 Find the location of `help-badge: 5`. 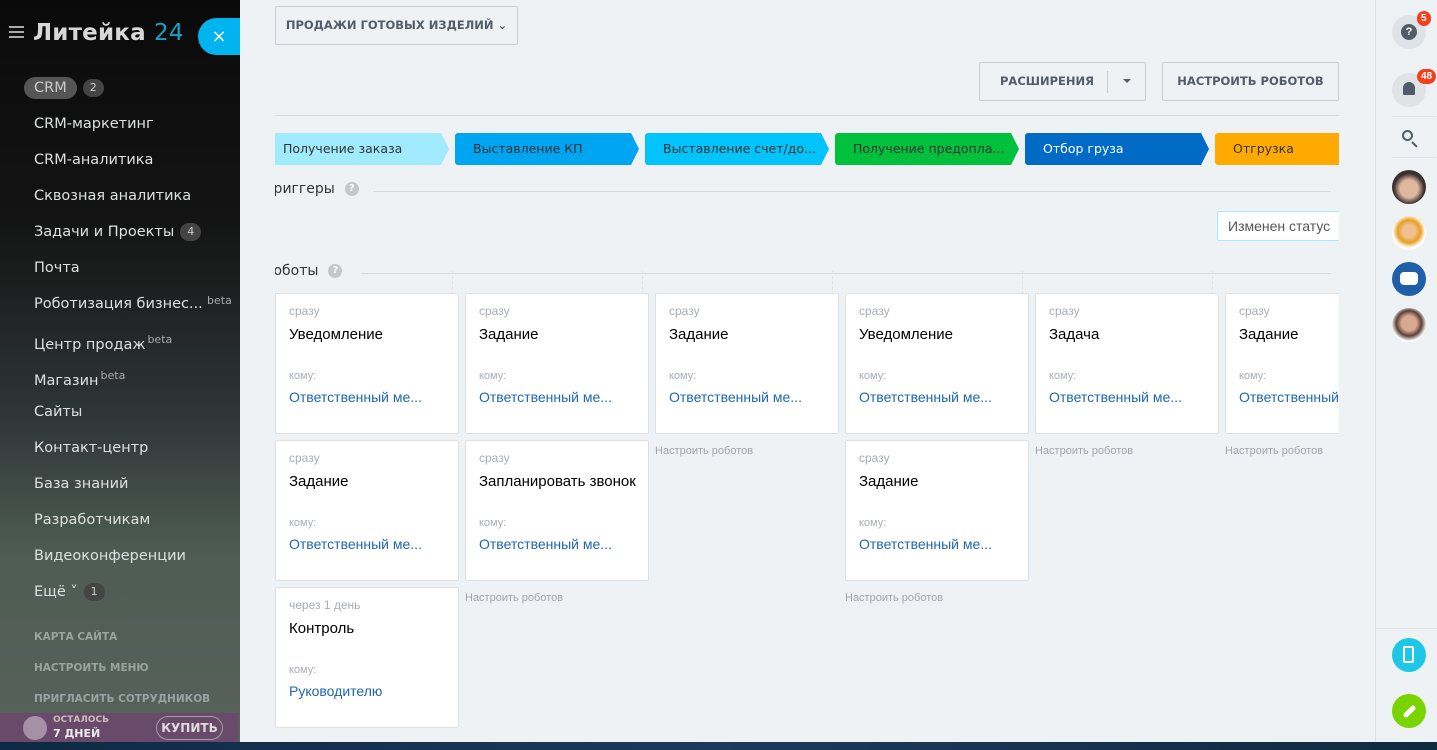

help-badge: 5 is located at coordinates (1424, 18).